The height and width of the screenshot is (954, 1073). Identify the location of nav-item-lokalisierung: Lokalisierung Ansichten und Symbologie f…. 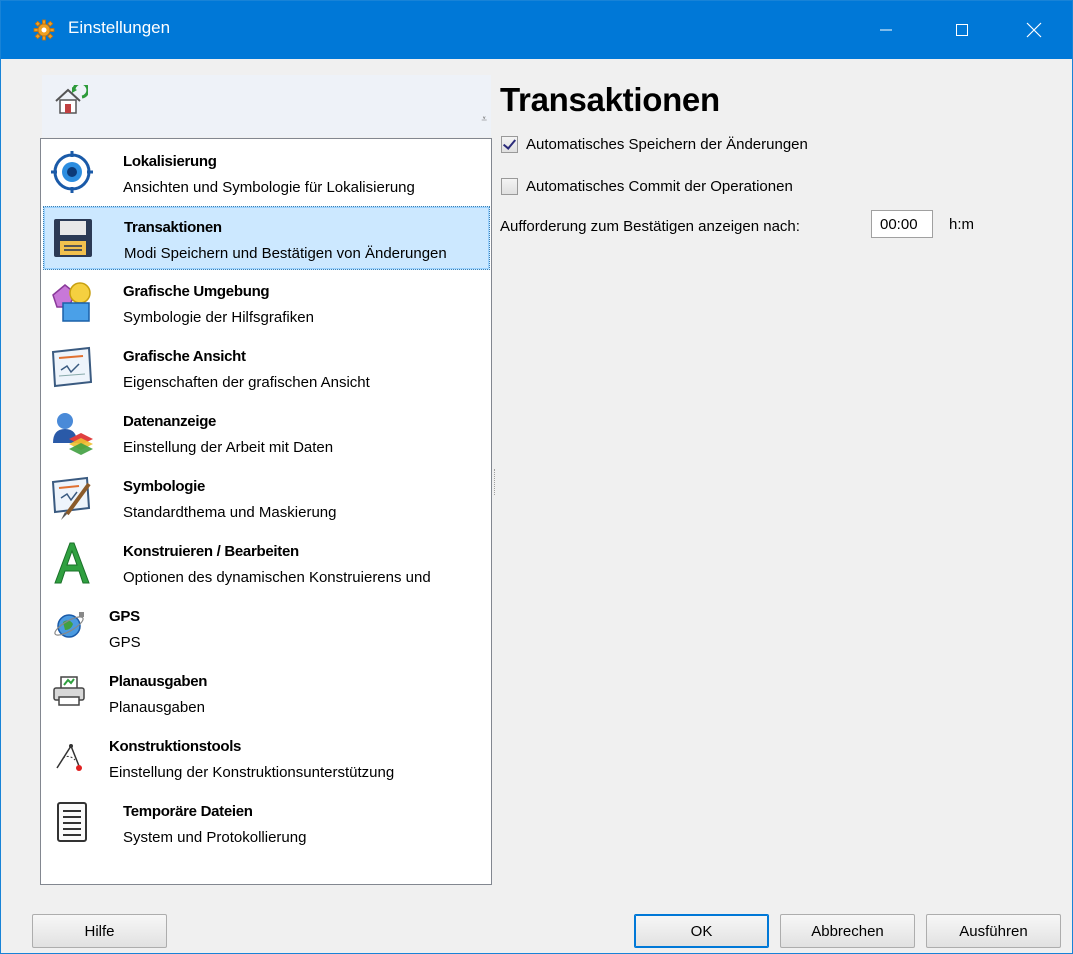
(266, 173).